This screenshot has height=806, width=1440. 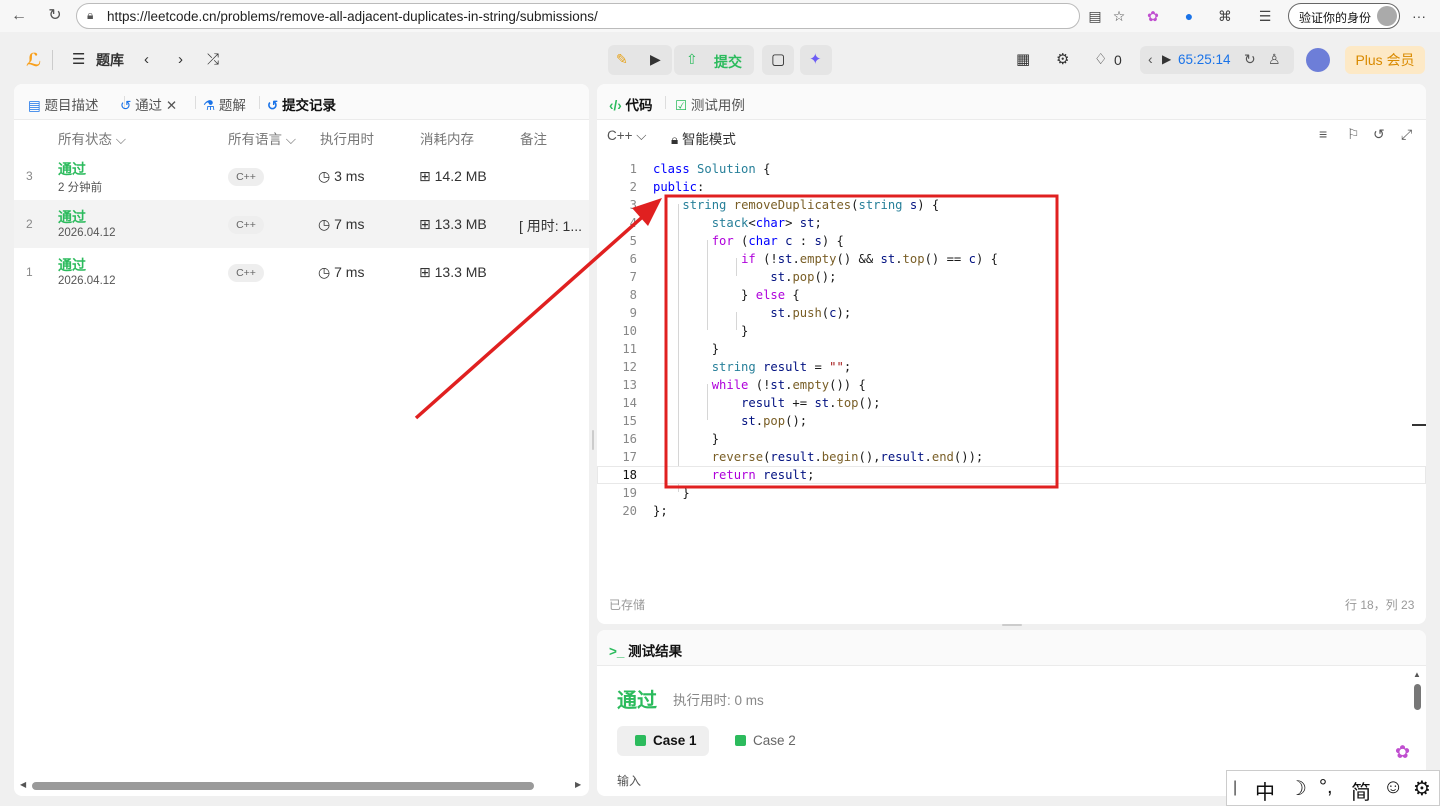 What do you see at coordinates (1298, 788) in the screenshot?
I see `moon-icon: ☽` at bounding box center [1298, 788].